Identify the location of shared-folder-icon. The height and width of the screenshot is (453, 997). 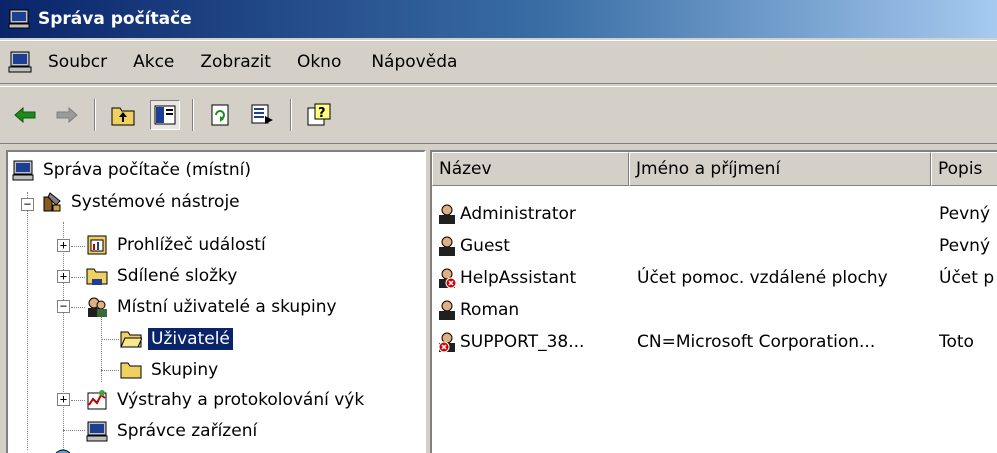
(97, 276).